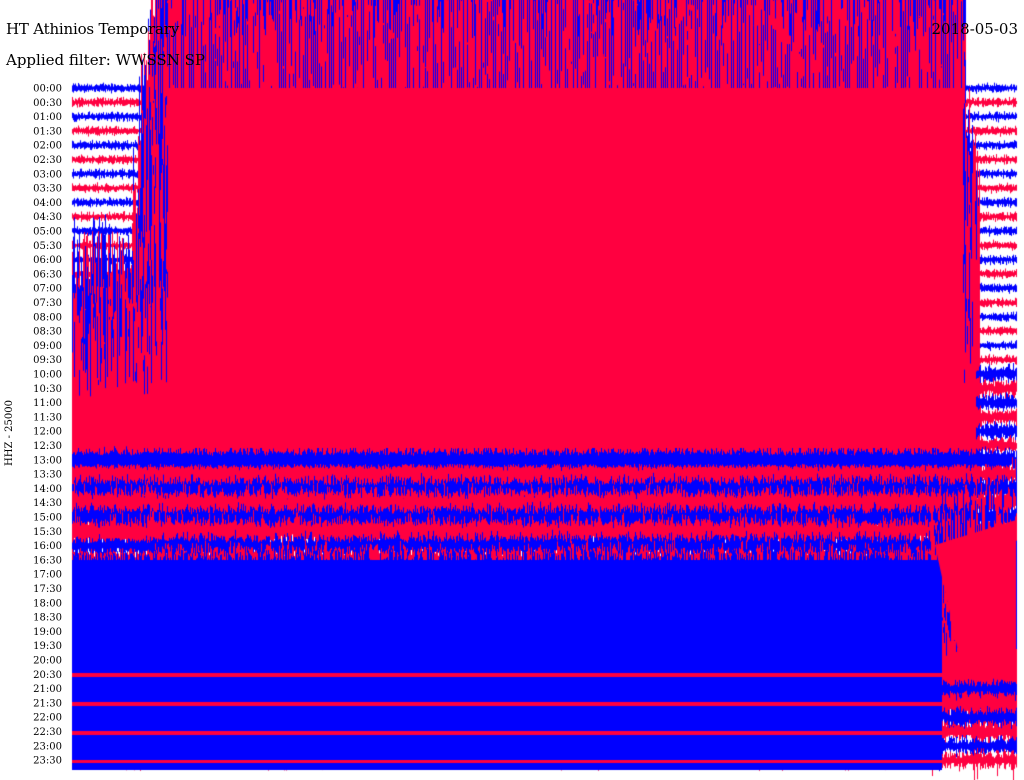 The height and width of the screenshot is (780, 1024). What do you see at coordinates (47, 360) in the screenshot?
I see `hour-tick-label: 09:30` at bounding box center [47, 360].